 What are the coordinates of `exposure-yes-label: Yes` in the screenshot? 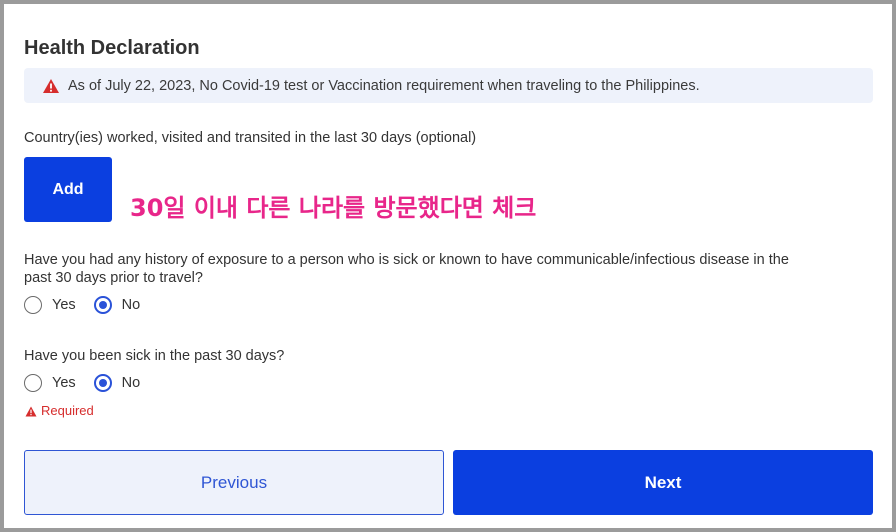 It's located at (64, 305).